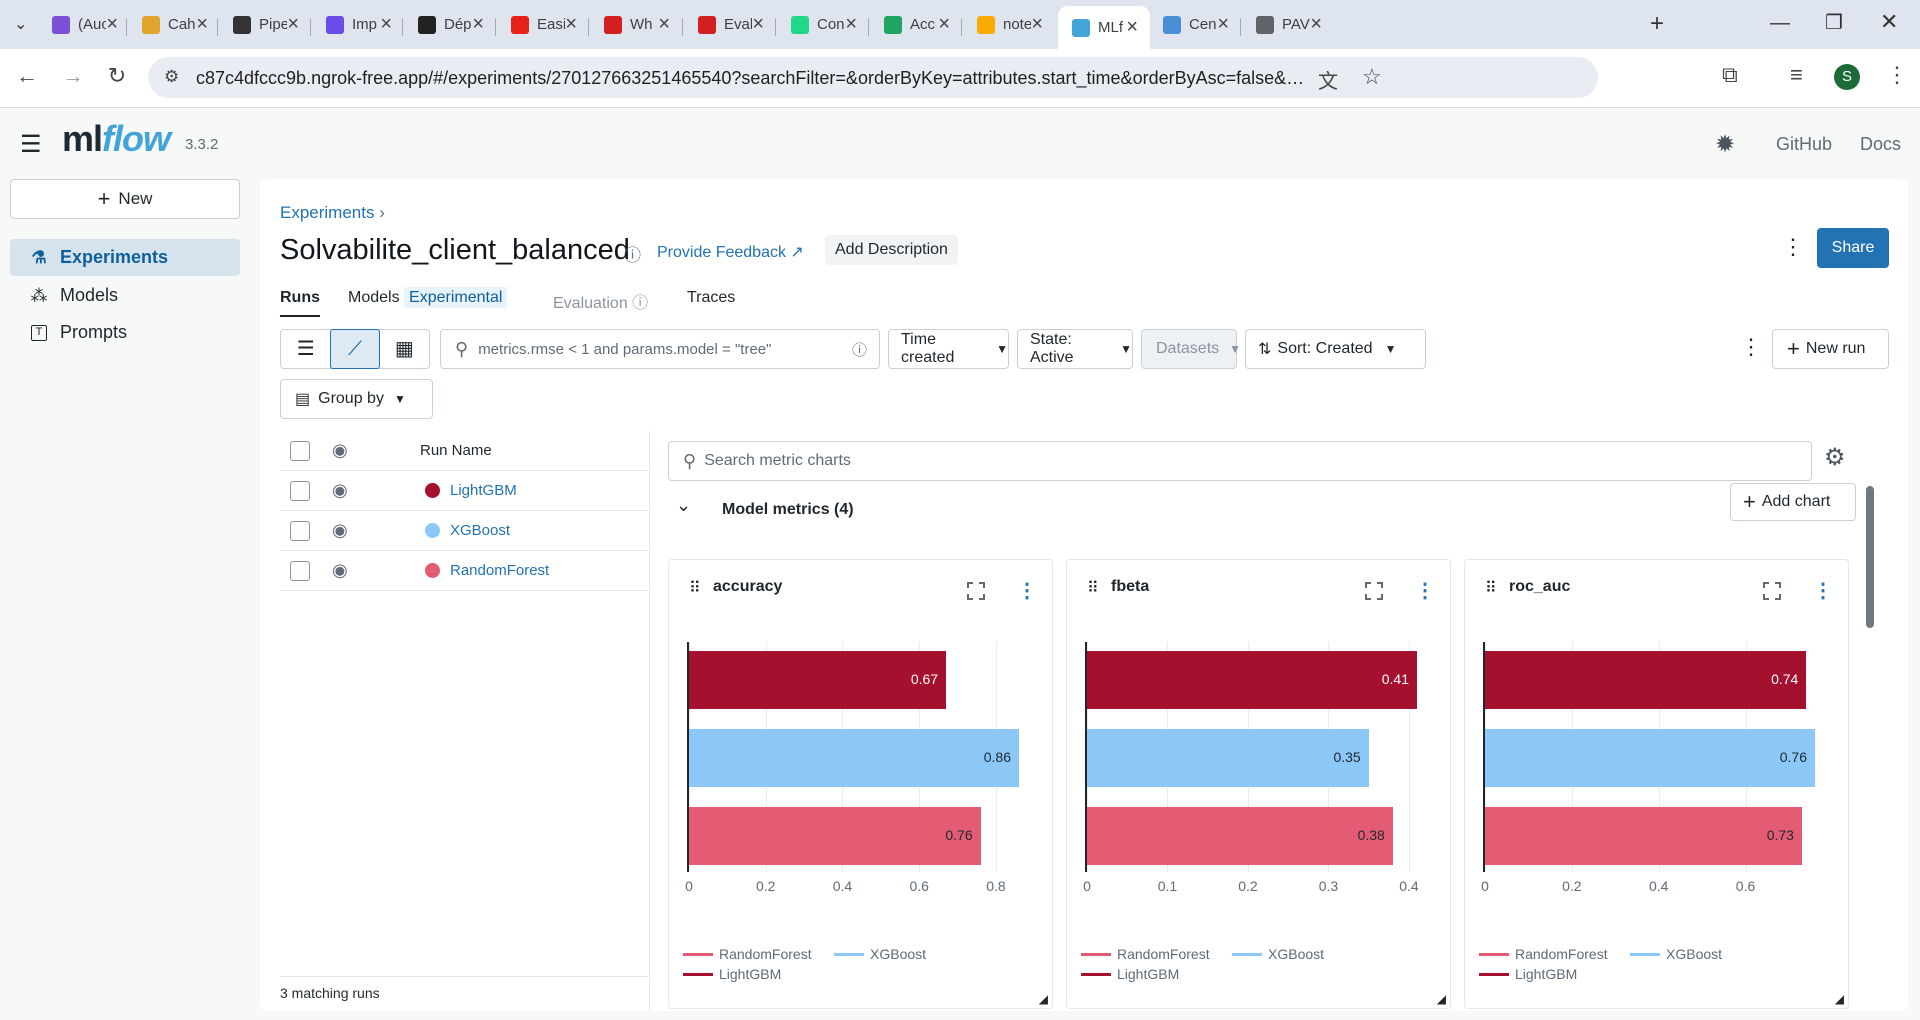  I want to click on mlflow-logo: mlflow, so click(116, 139).